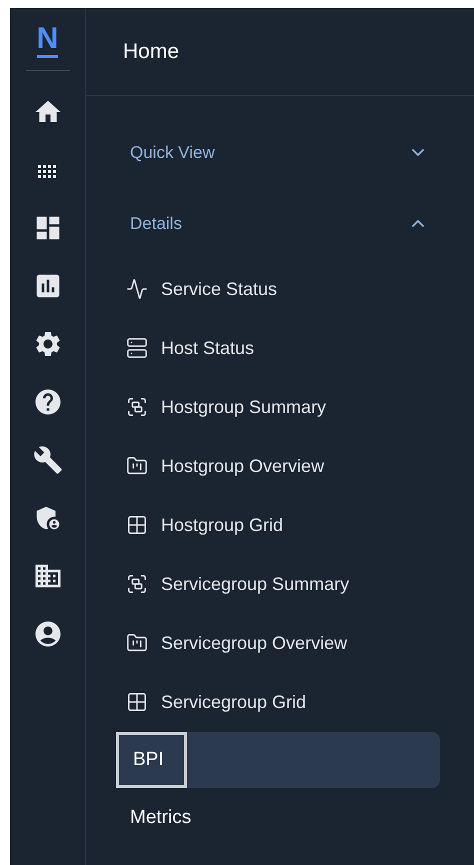 The image size is (474, 865). I want to click on menu-item: Hostgroup Summary, so click(278, 406).